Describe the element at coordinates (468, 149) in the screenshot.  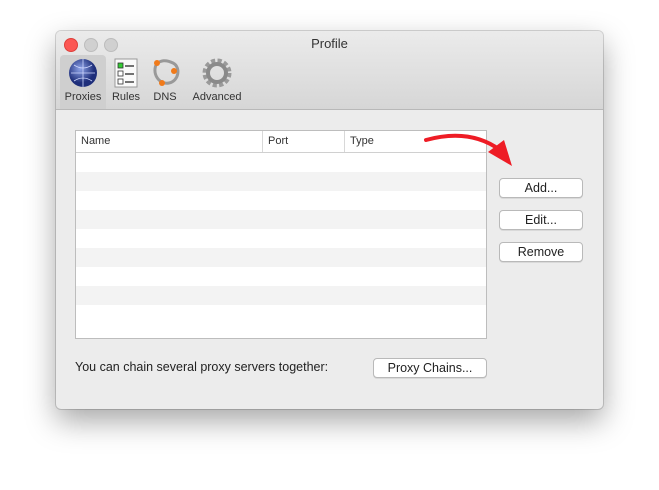
I see `annotation-arrow-icon` at that location.